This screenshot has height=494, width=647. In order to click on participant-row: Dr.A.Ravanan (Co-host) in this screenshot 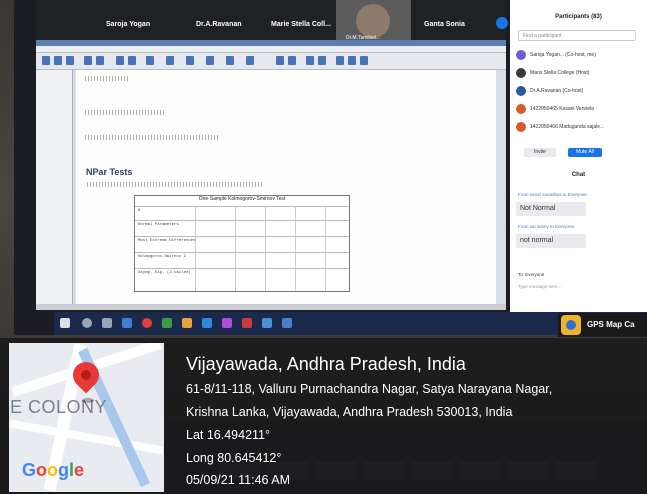, I will do `click(578, 91)`.